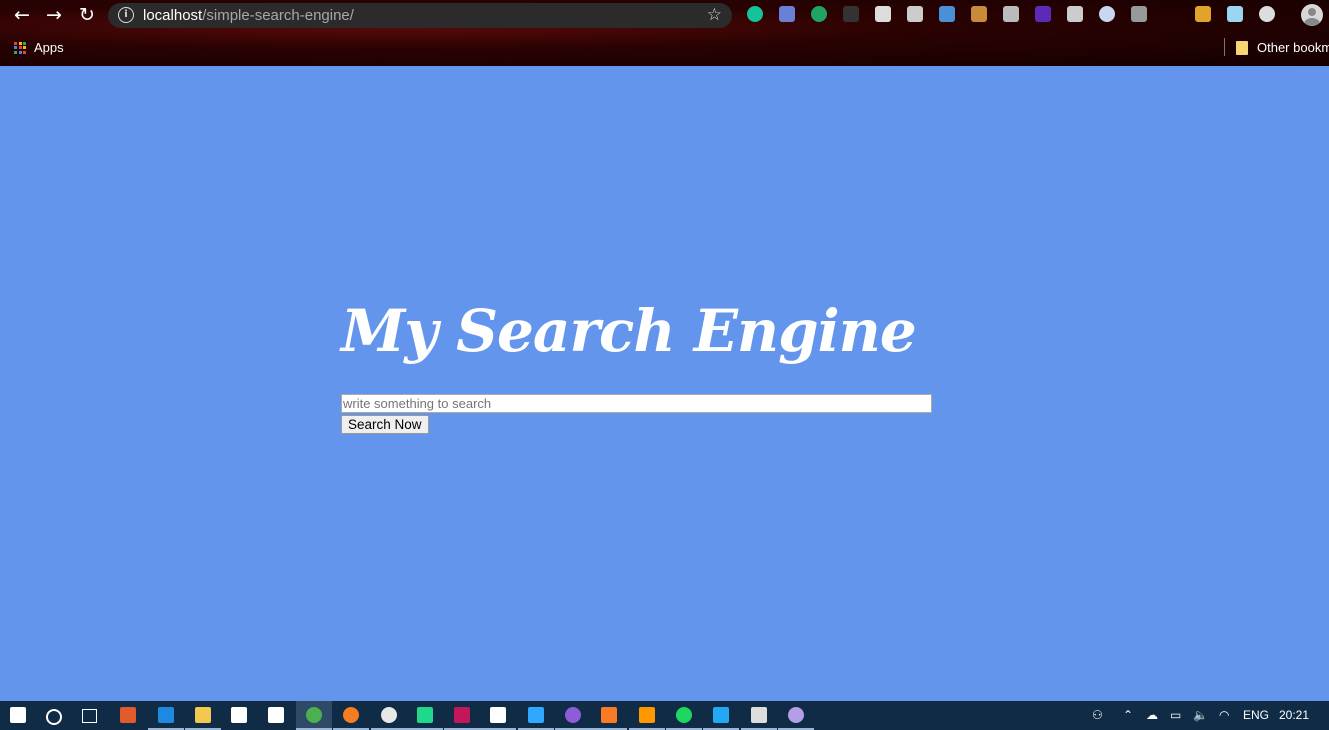  I want to click on address-bar: i localhost/simple-search-engine/ ☆, so click(420, 15).